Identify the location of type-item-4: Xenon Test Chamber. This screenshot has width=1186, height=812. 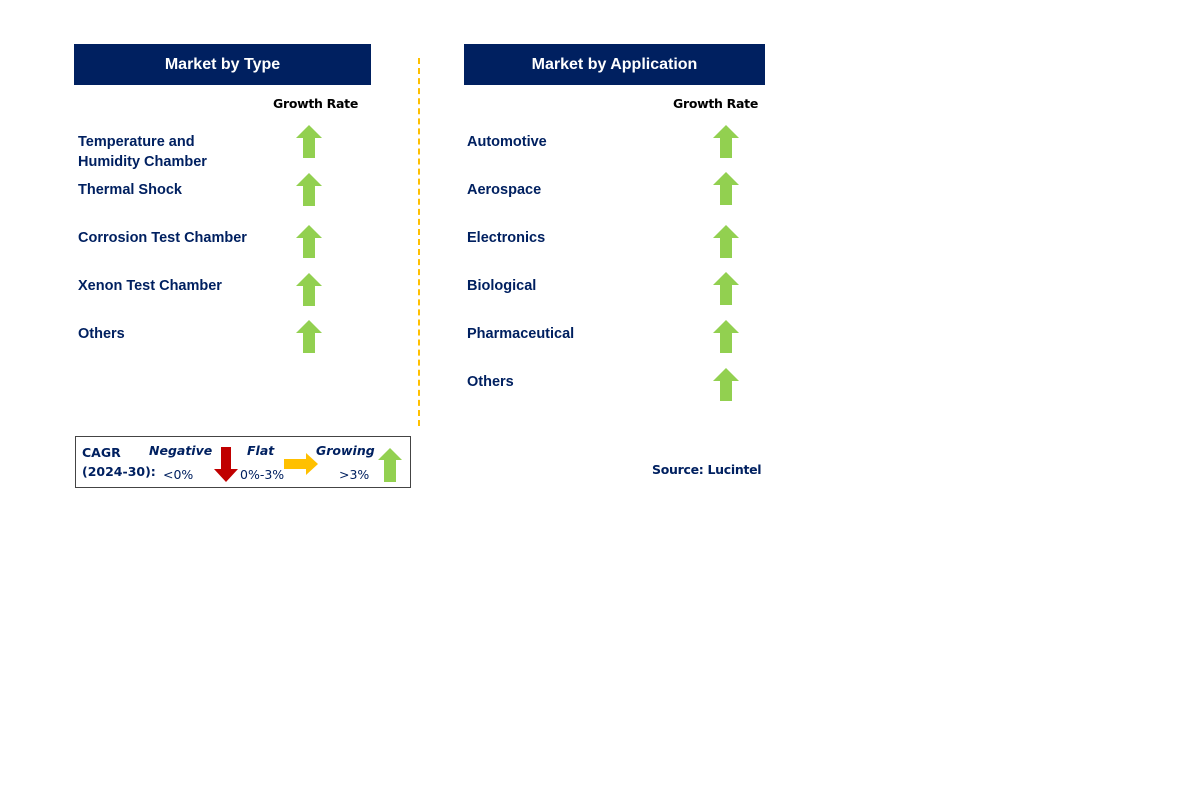
(150, 286).